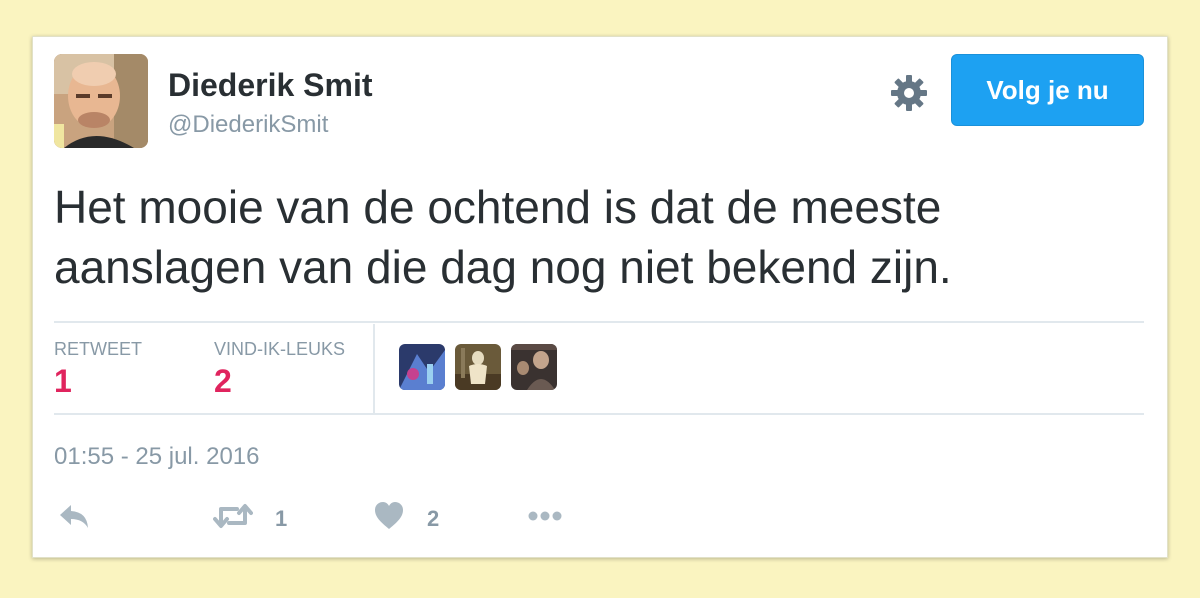  I want to click on retweet-icon, so click(233, 518).